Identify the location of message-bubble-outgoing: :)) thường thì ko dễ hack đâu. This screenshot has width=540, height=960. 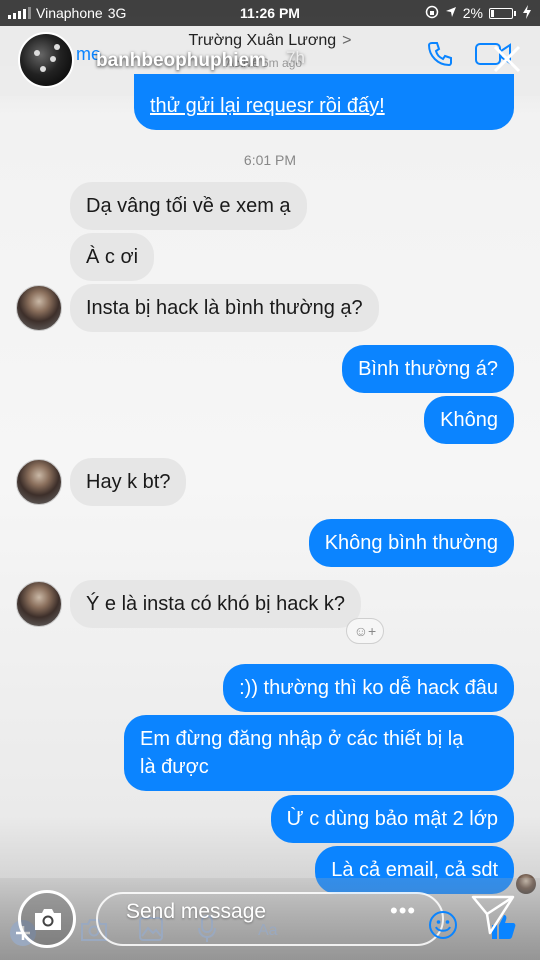
(368, 688).